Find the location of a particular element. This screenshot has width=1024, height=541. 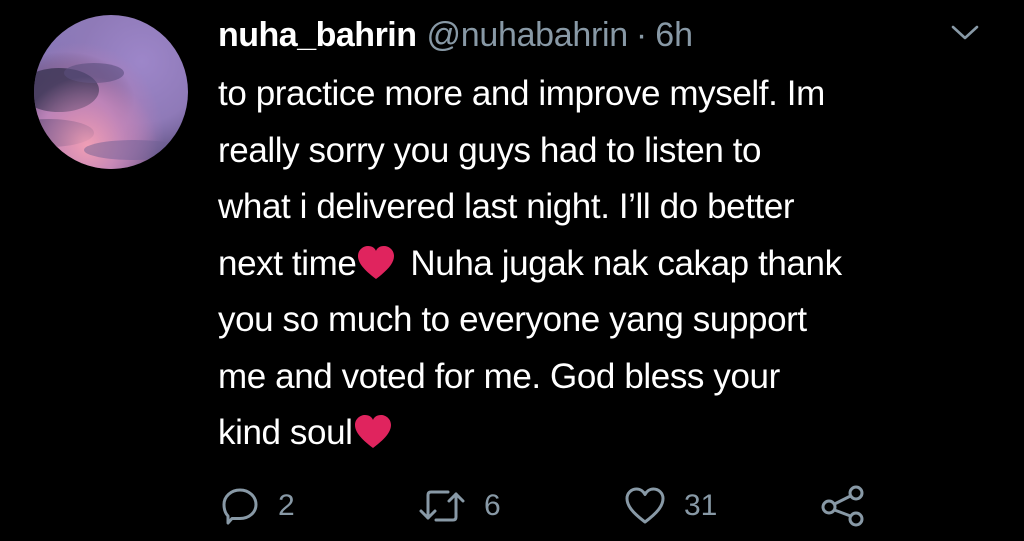

tweet-text-line: next time Nuha jugak nak cakap thank is located at coordinates (613, 264).